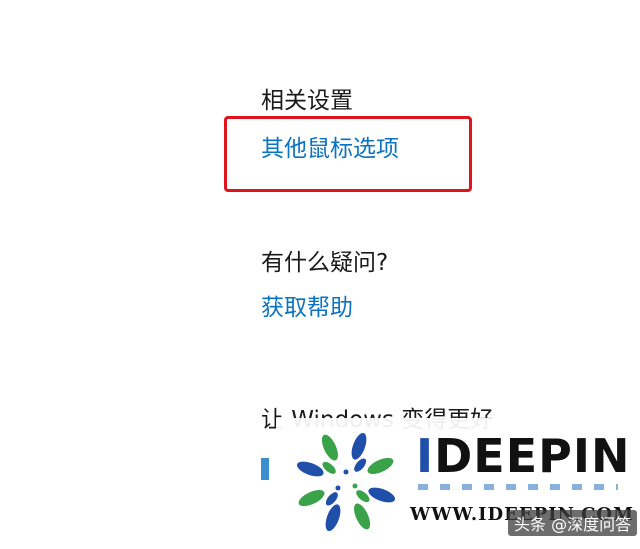  What do you see at coordinates (325, 263) in the screenshot?
I see `questions-heading: 有什么疑问?` at bounding box center [325, 263].